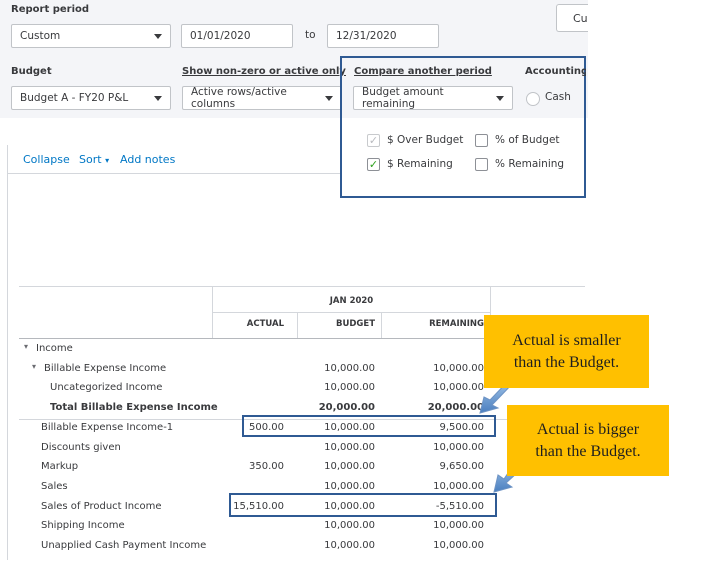 This screenshot has height=561, width=714. What do you see at coordinates (588, 440) in the screenshot?
I see `callout-bigger: Actual is bigger than the Budget.` at bounding box center [588, 440].